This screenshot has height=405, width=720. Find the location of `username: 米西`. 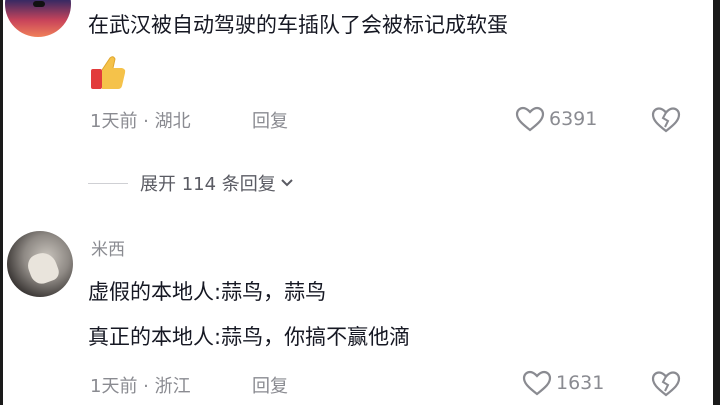

username: 米西 is located at coordinates (108, 247).